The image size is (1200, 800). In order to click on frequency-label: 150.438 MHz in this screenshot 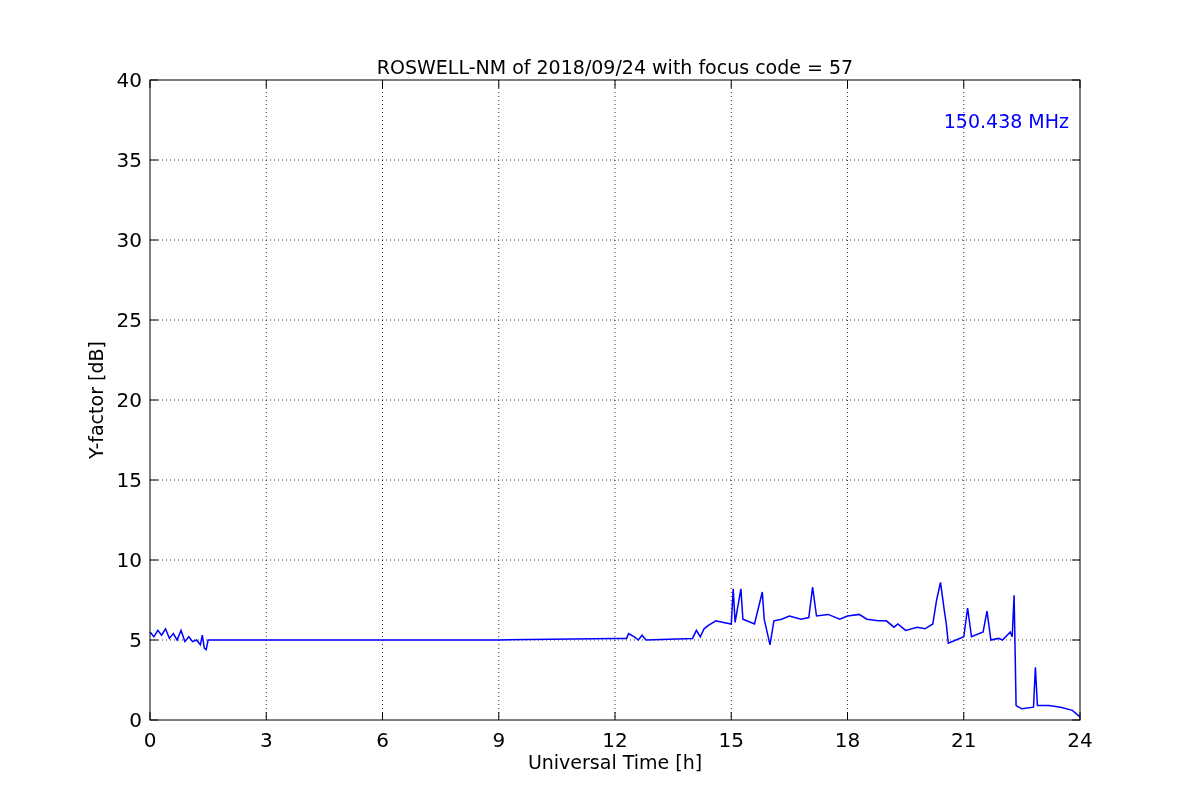, I will do `click(1006, 121)`.